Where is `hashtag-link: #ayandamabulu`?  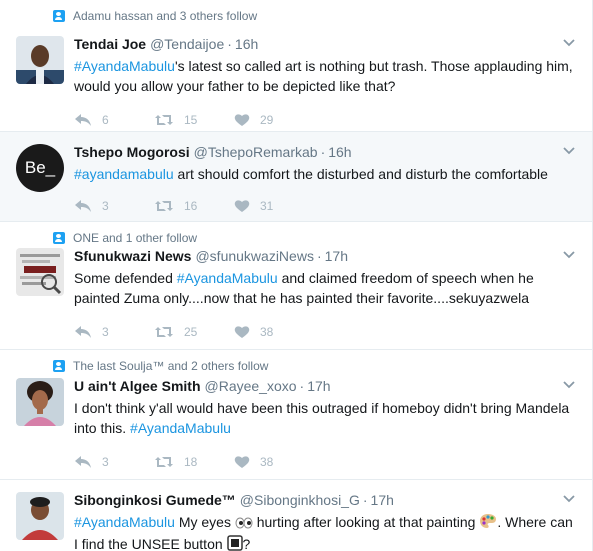
hashtag-link: #ayandamabulu is located at coordinates (124, 174).